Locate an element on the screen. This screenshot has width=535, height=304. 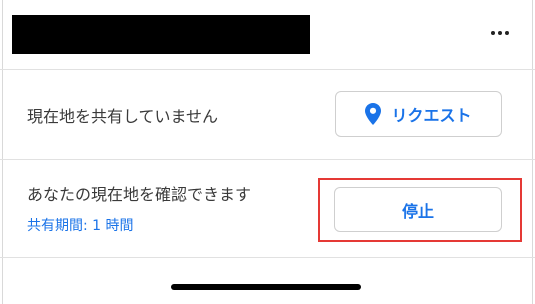
stop-sharing-button: 停止 is located at coordinates (418, 209).